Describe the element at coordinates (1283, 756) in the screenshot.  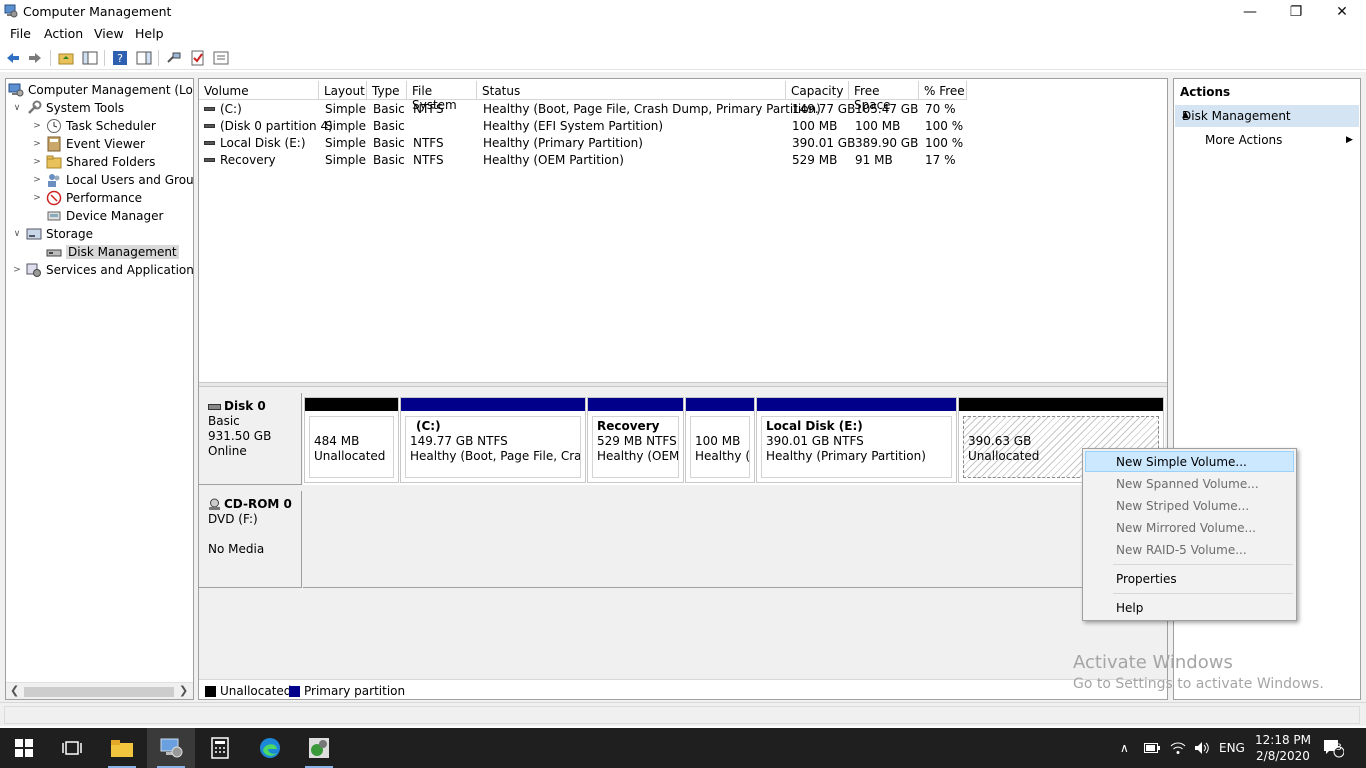
I see `clock-date: 2/8/2020` at that location.